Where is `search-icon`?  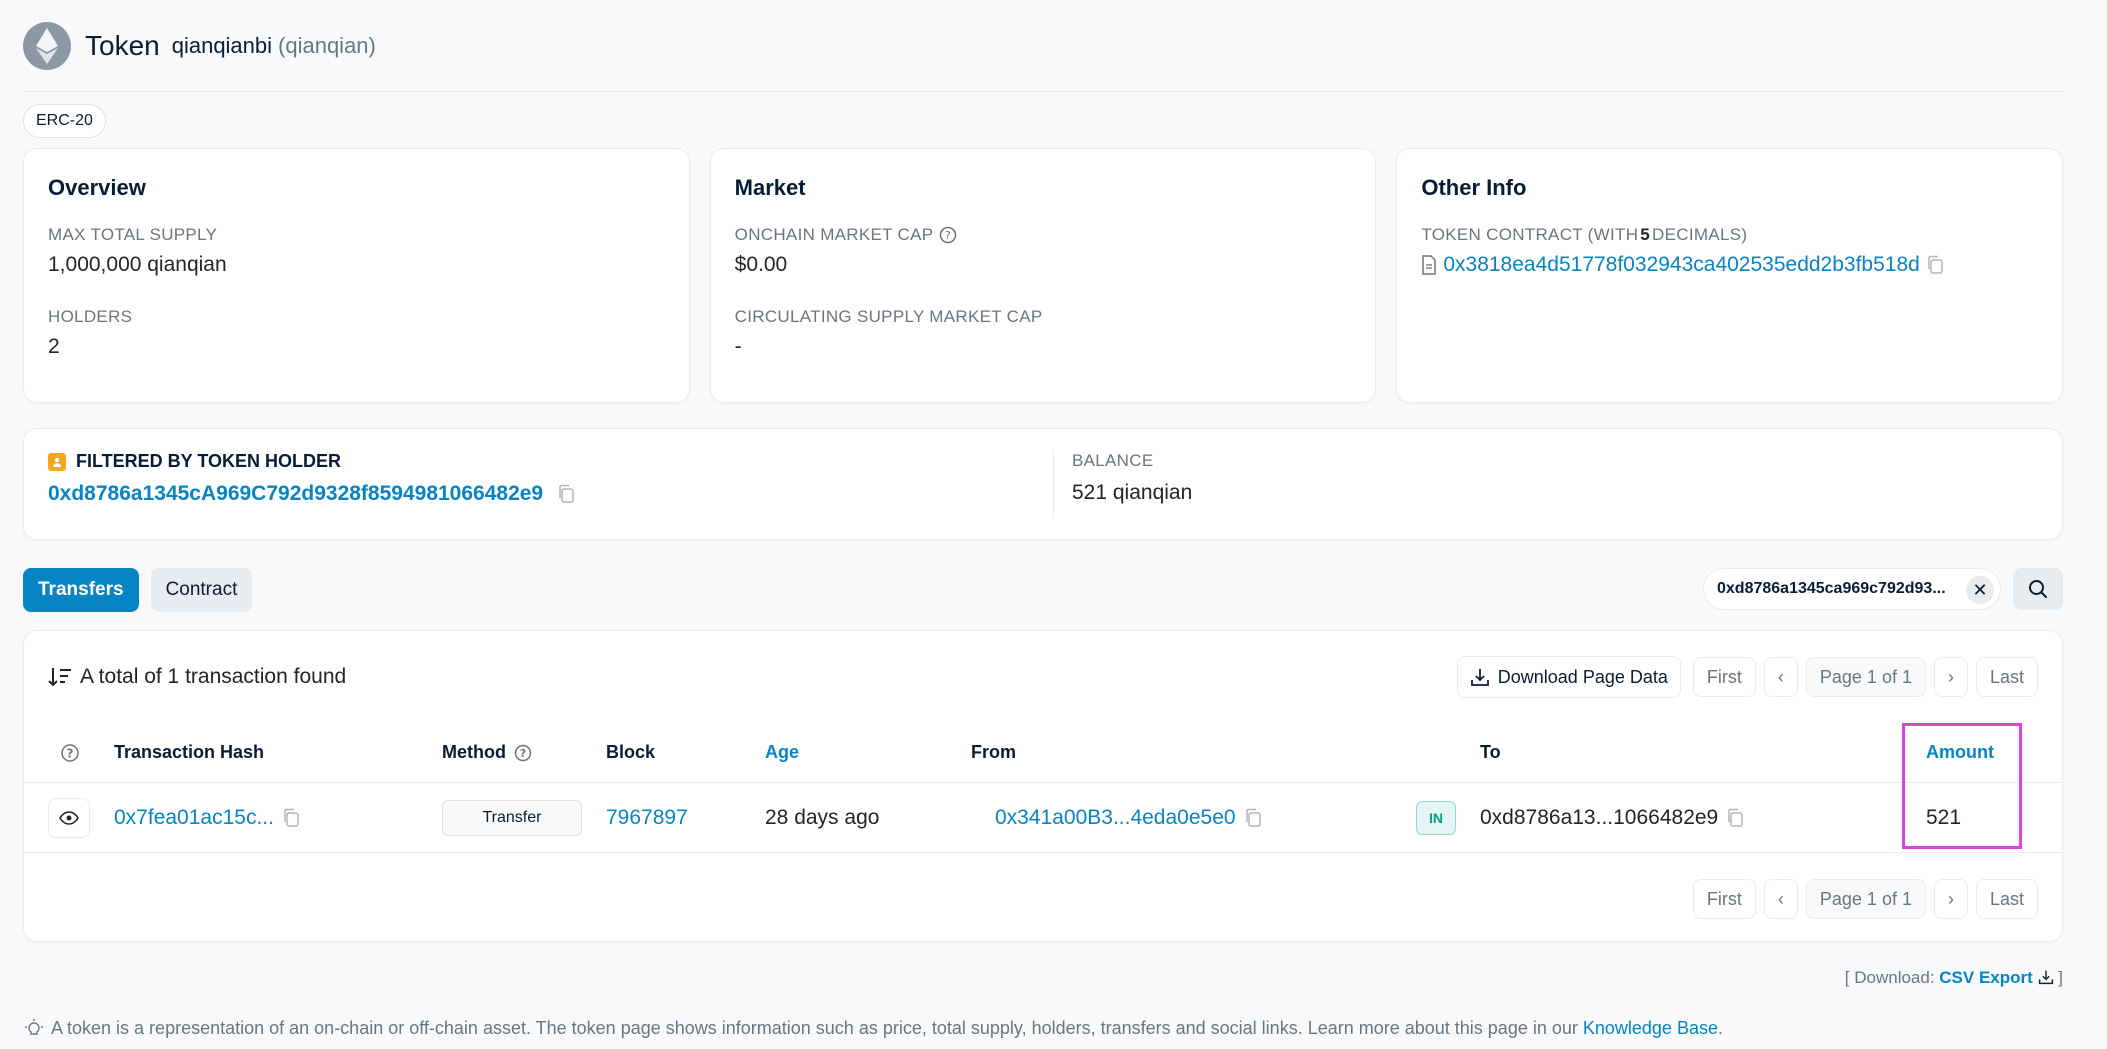 search-icon is located at coordinates (2038, 589).